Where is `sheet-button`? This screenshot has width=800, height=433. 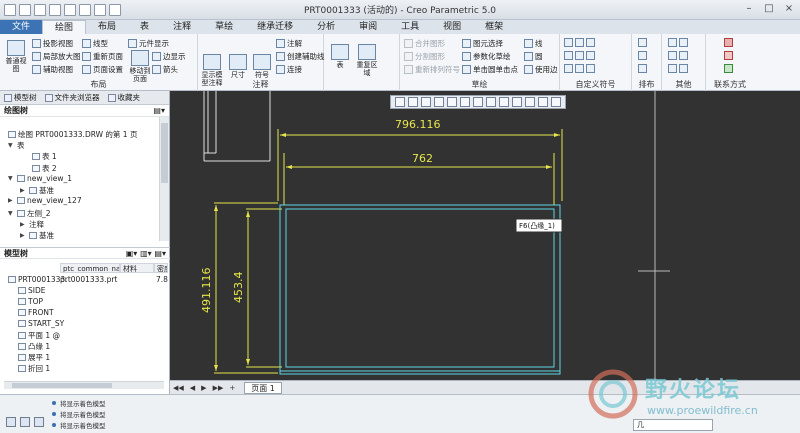 sheet-button is located at coordinates (728, 68).